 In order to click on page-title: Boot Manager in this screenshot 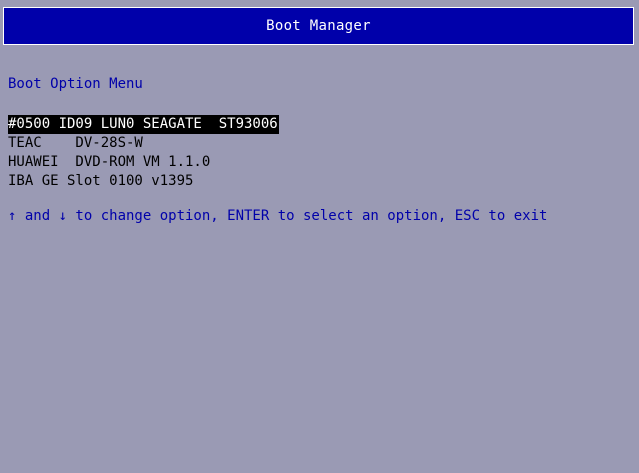, I will do `click(318, 26)`.